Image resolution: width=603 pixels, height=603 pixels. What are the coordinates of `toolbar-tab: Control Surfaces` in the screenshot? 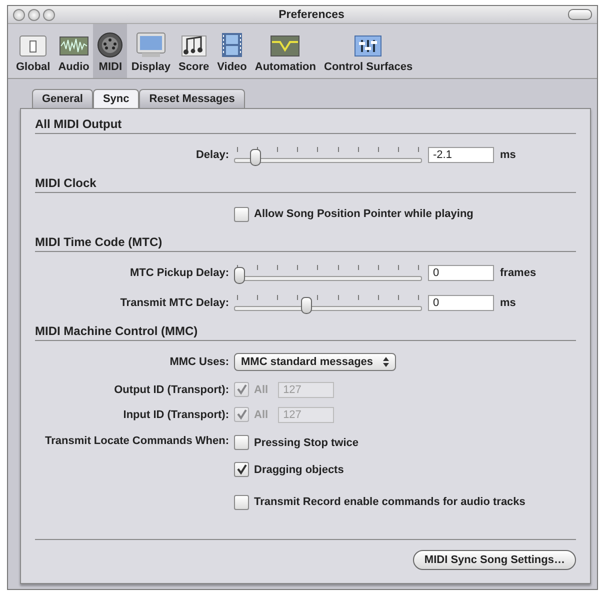 It's located at (368, 51).